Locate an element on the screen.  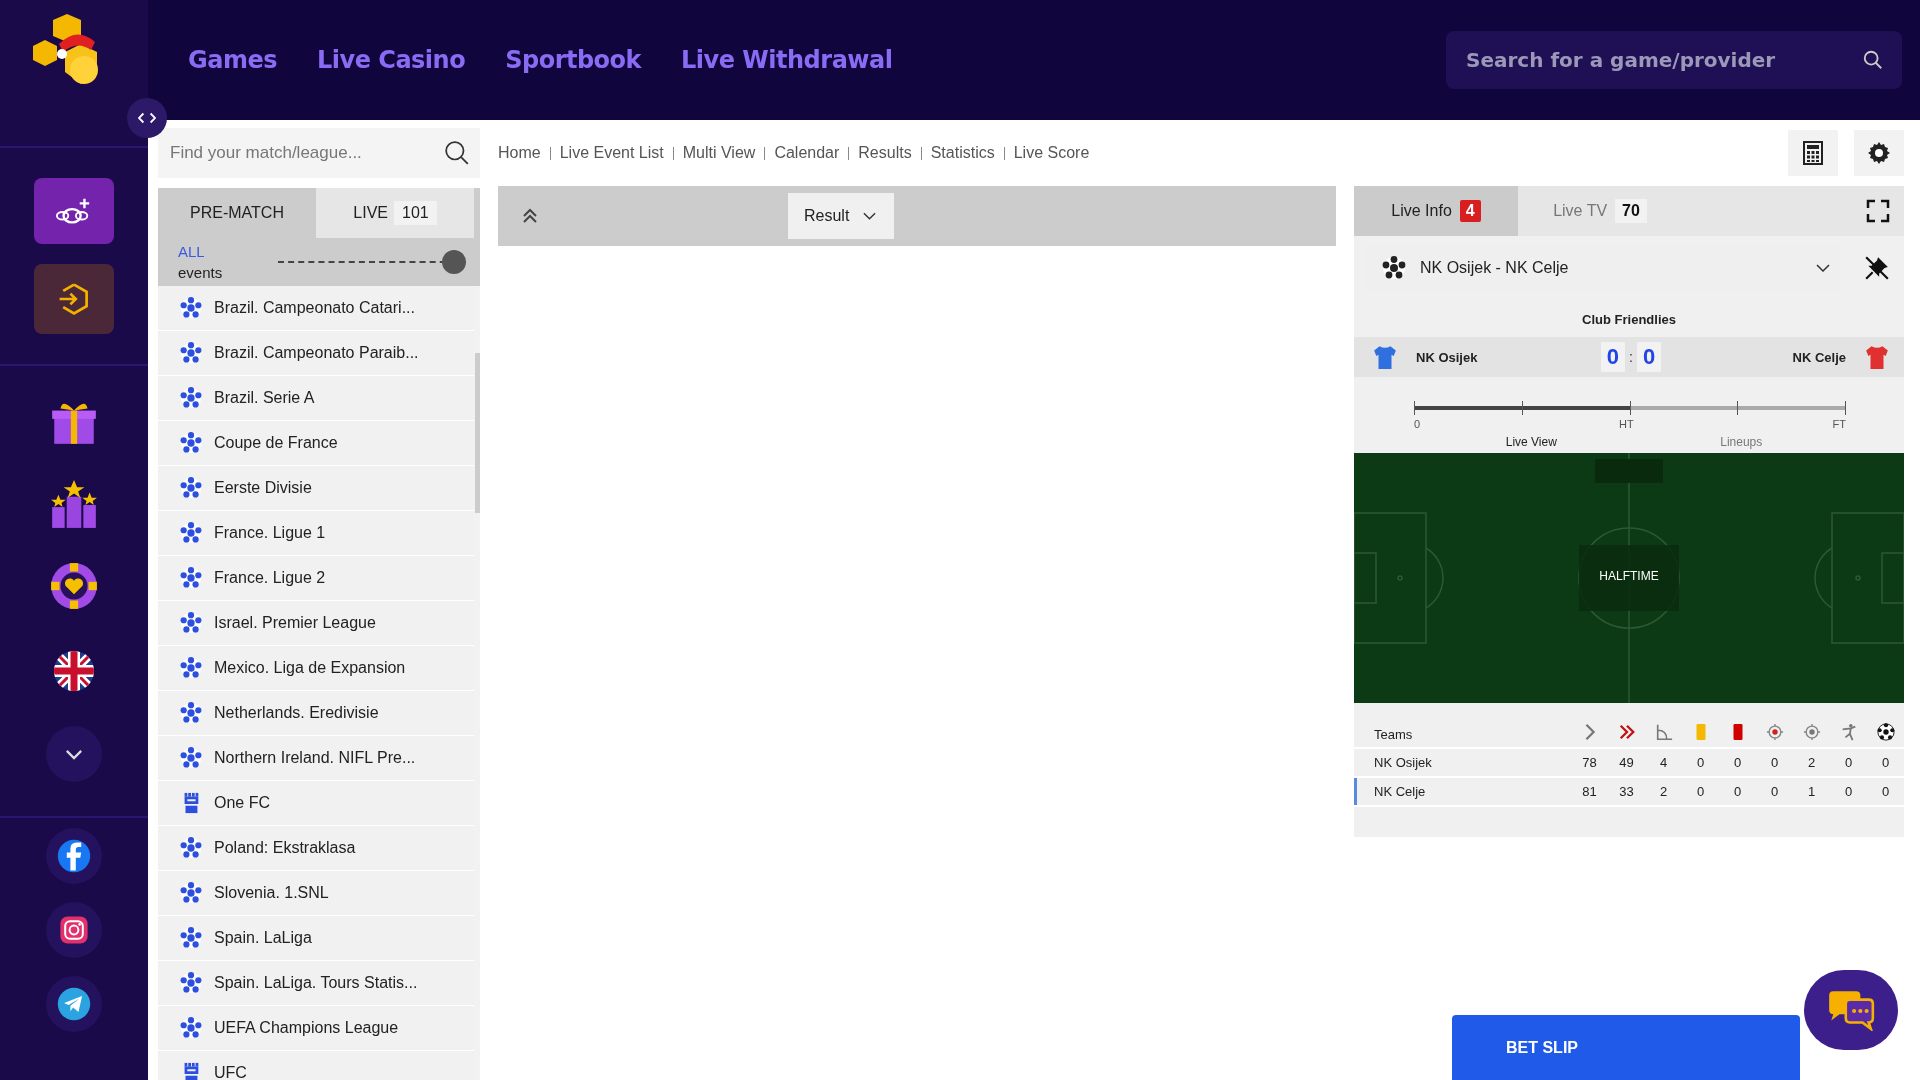
casino-chip-icon is located at coordinates (74, 586).